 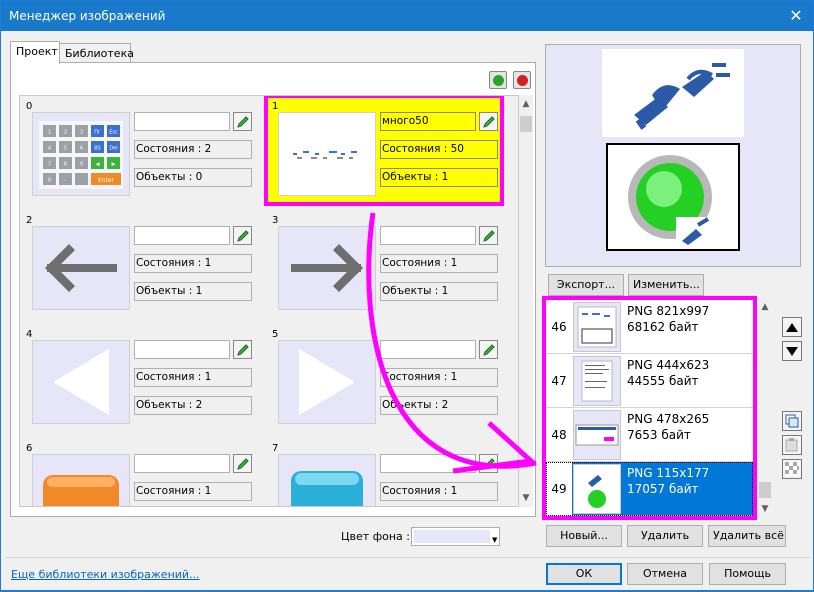 I want to click on list-item-info: PNG 444x623 44555 байт, so click(x=668, y=373).